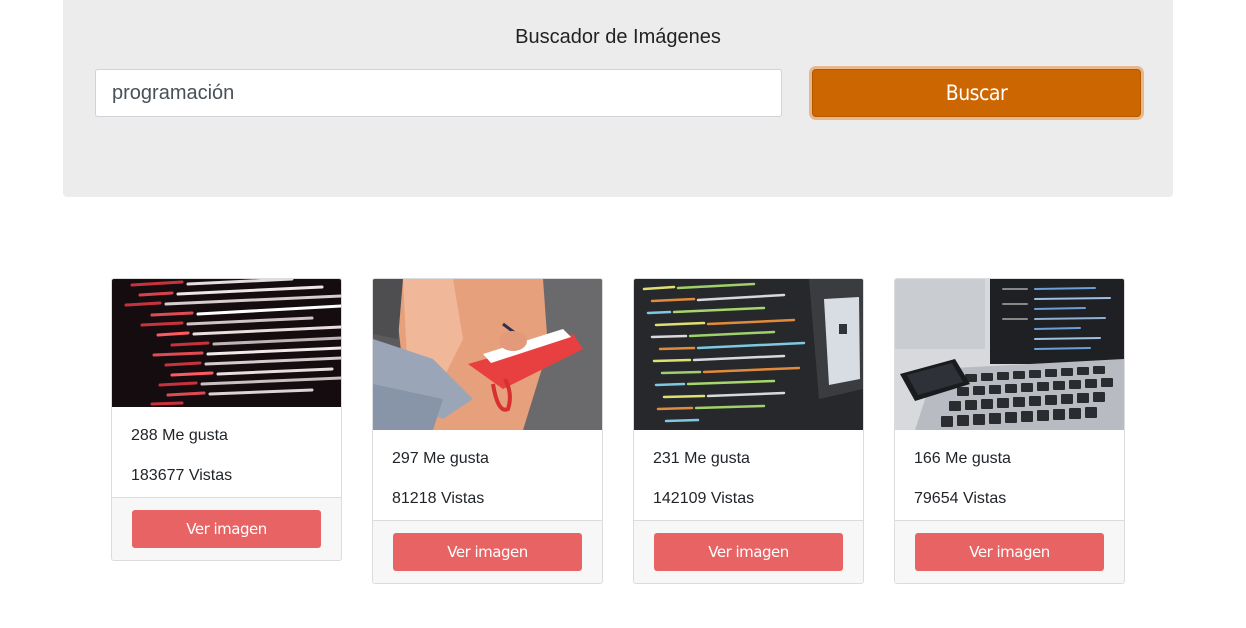 The image size is (1246, 628). What do you see at coordinates (962, 458) in the screenshot?
I see `likes-count: 166 Me gusta` at bounding box center [962, 458].